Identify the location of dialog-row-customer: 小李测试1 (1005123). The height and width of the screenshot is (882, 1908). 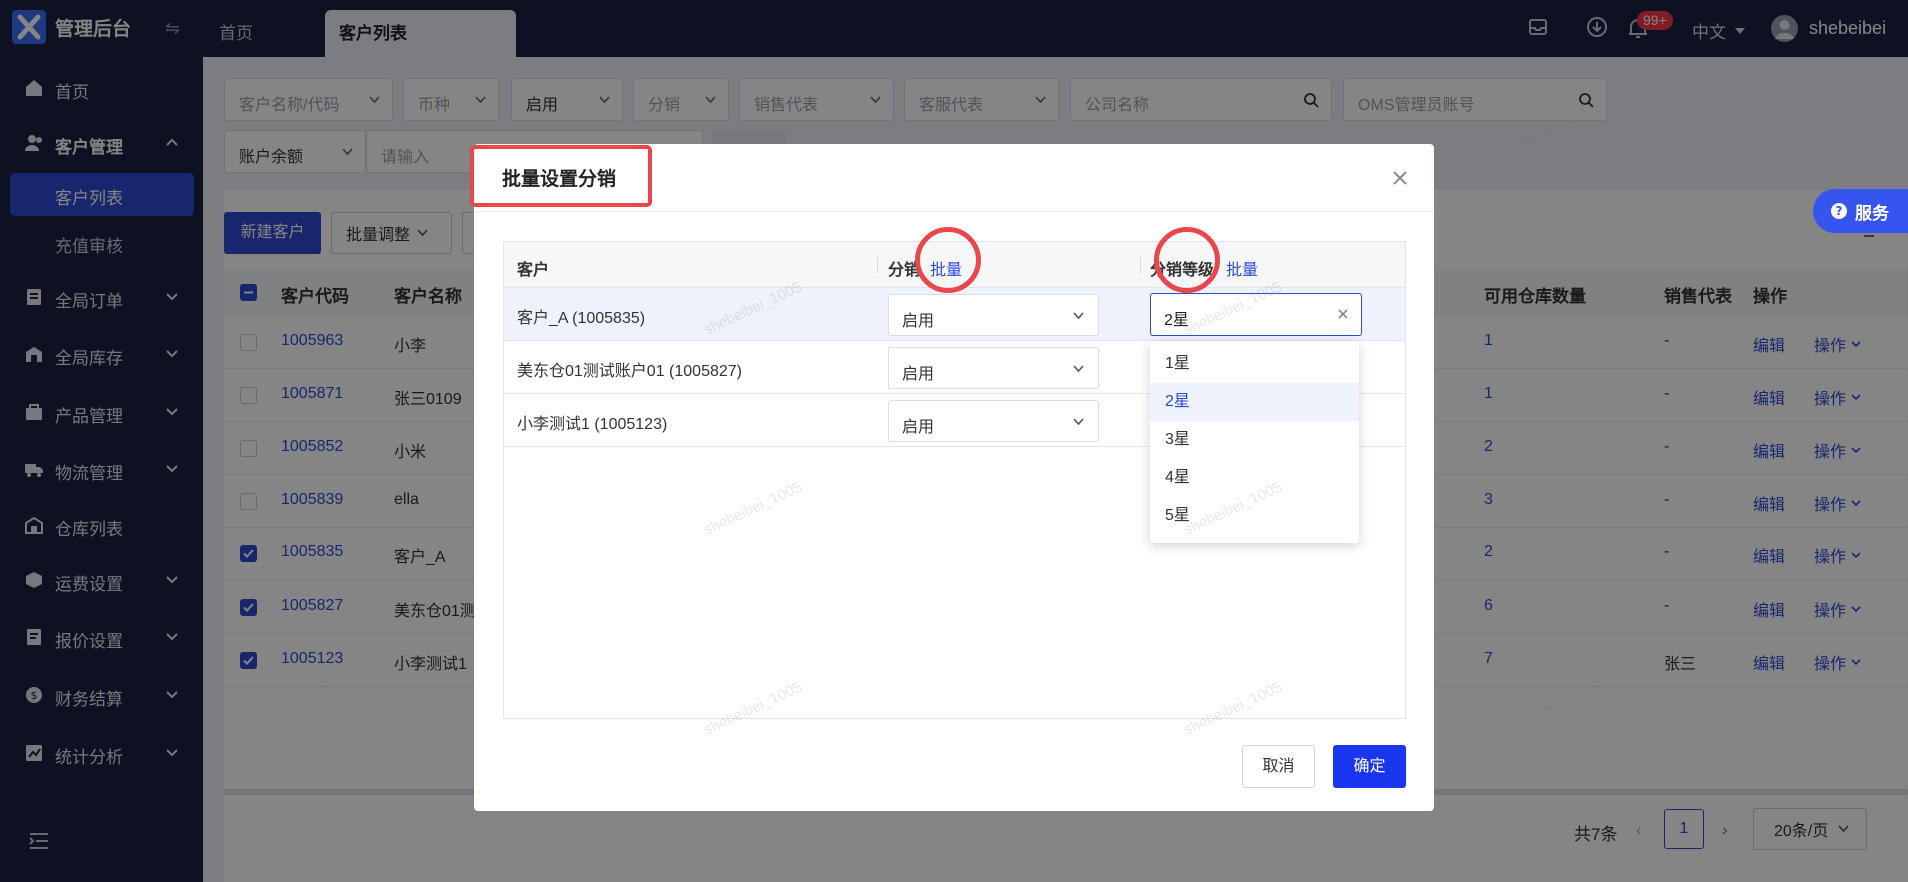
(592, 424).